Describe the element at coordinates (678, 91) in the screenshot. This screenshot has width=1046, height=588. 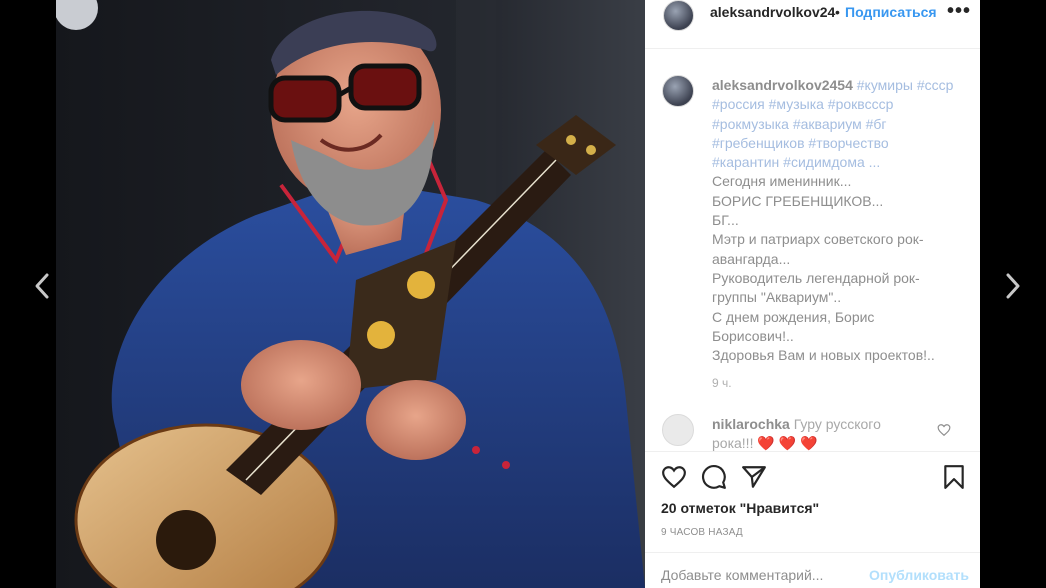
I see `caption-avatar` at that location.